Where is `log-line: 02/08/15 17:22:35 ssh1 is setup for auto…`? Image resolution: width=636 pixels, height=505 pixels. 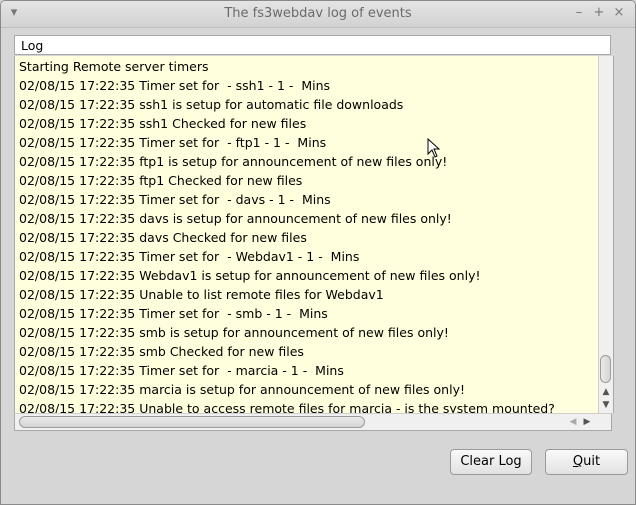 log-line: 02/08/15 17:22:35 ssh1 is setup for auto… is located at coordinates (307, 104).